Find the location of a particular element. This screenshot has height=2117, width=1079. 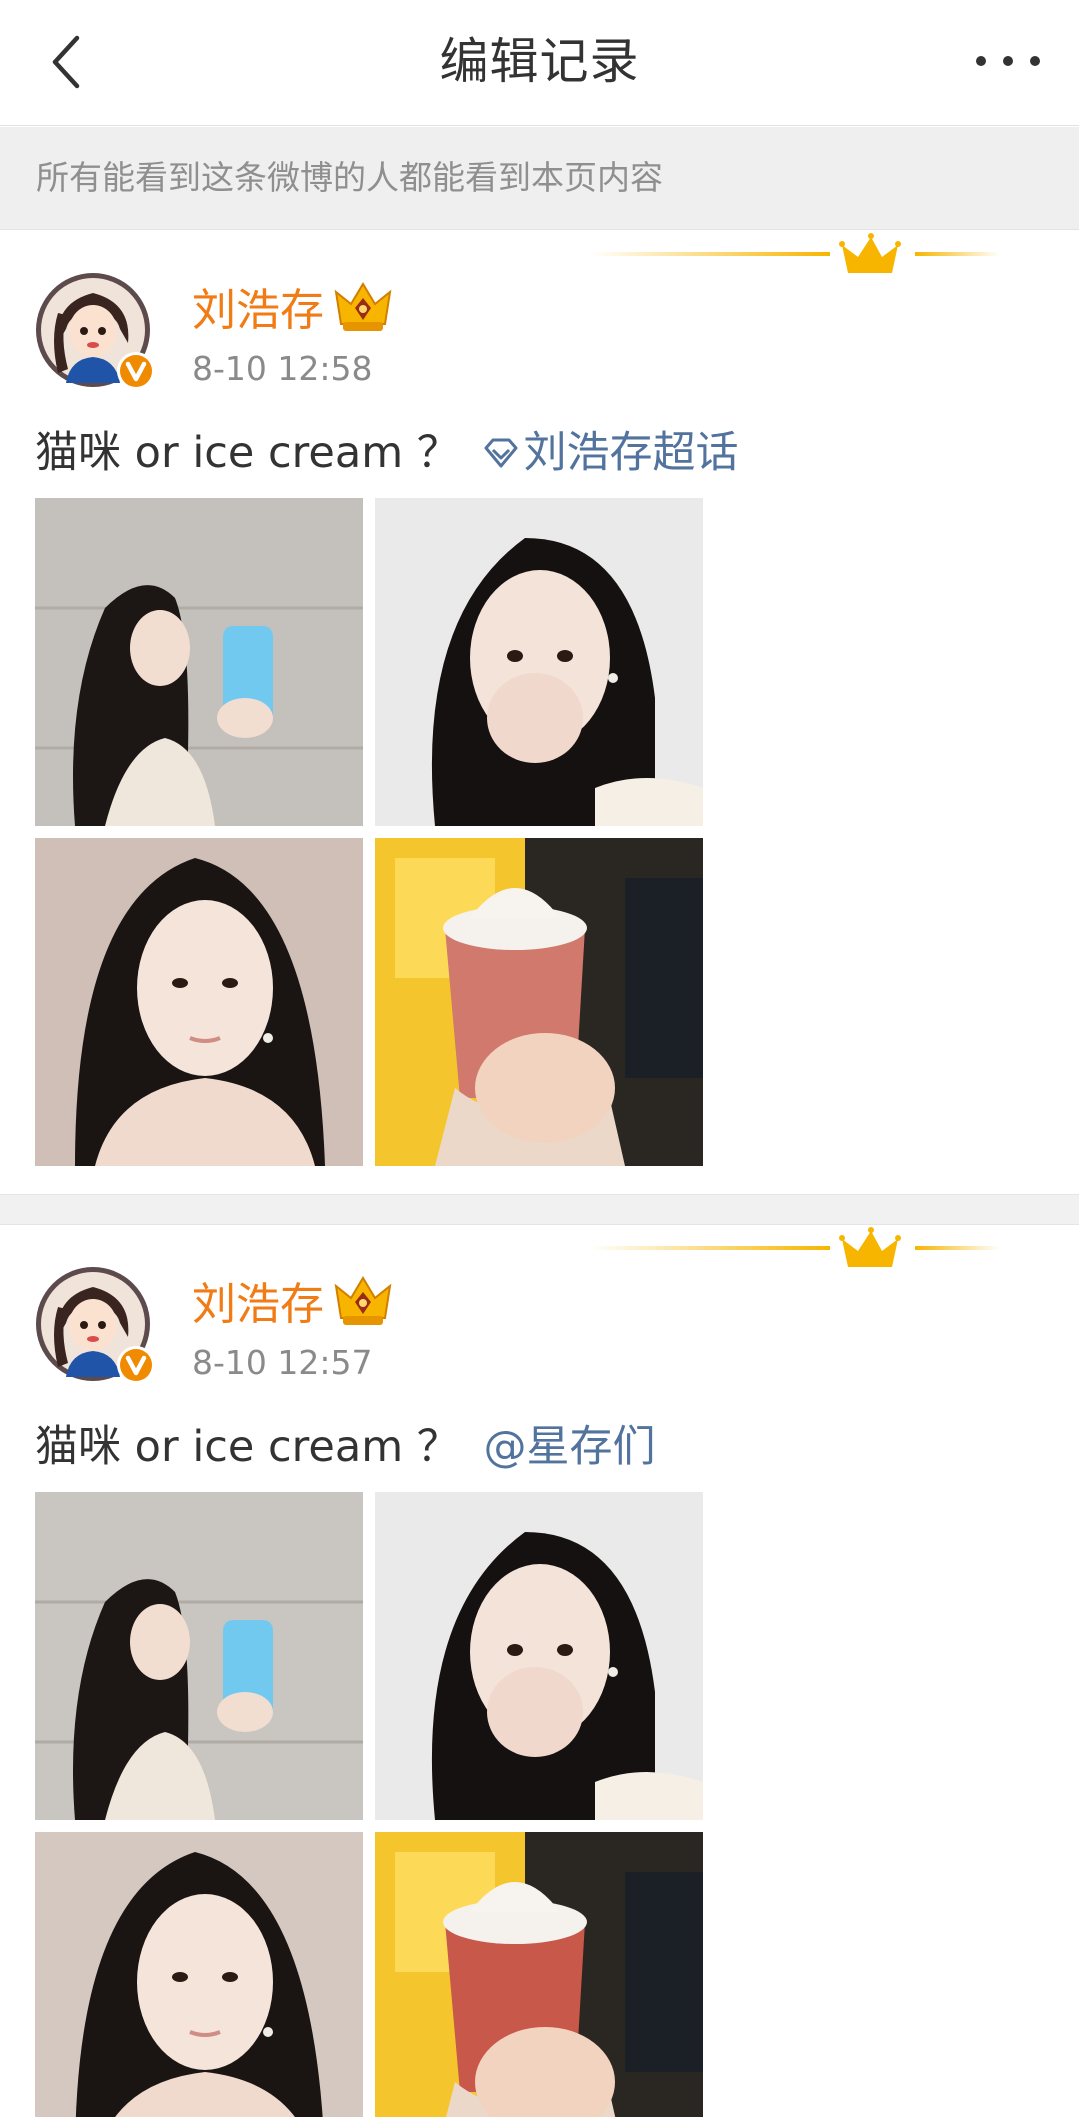

post-text: 猫咪 or ice cream ？ @星存们 is located at coordinates (345, 1447).